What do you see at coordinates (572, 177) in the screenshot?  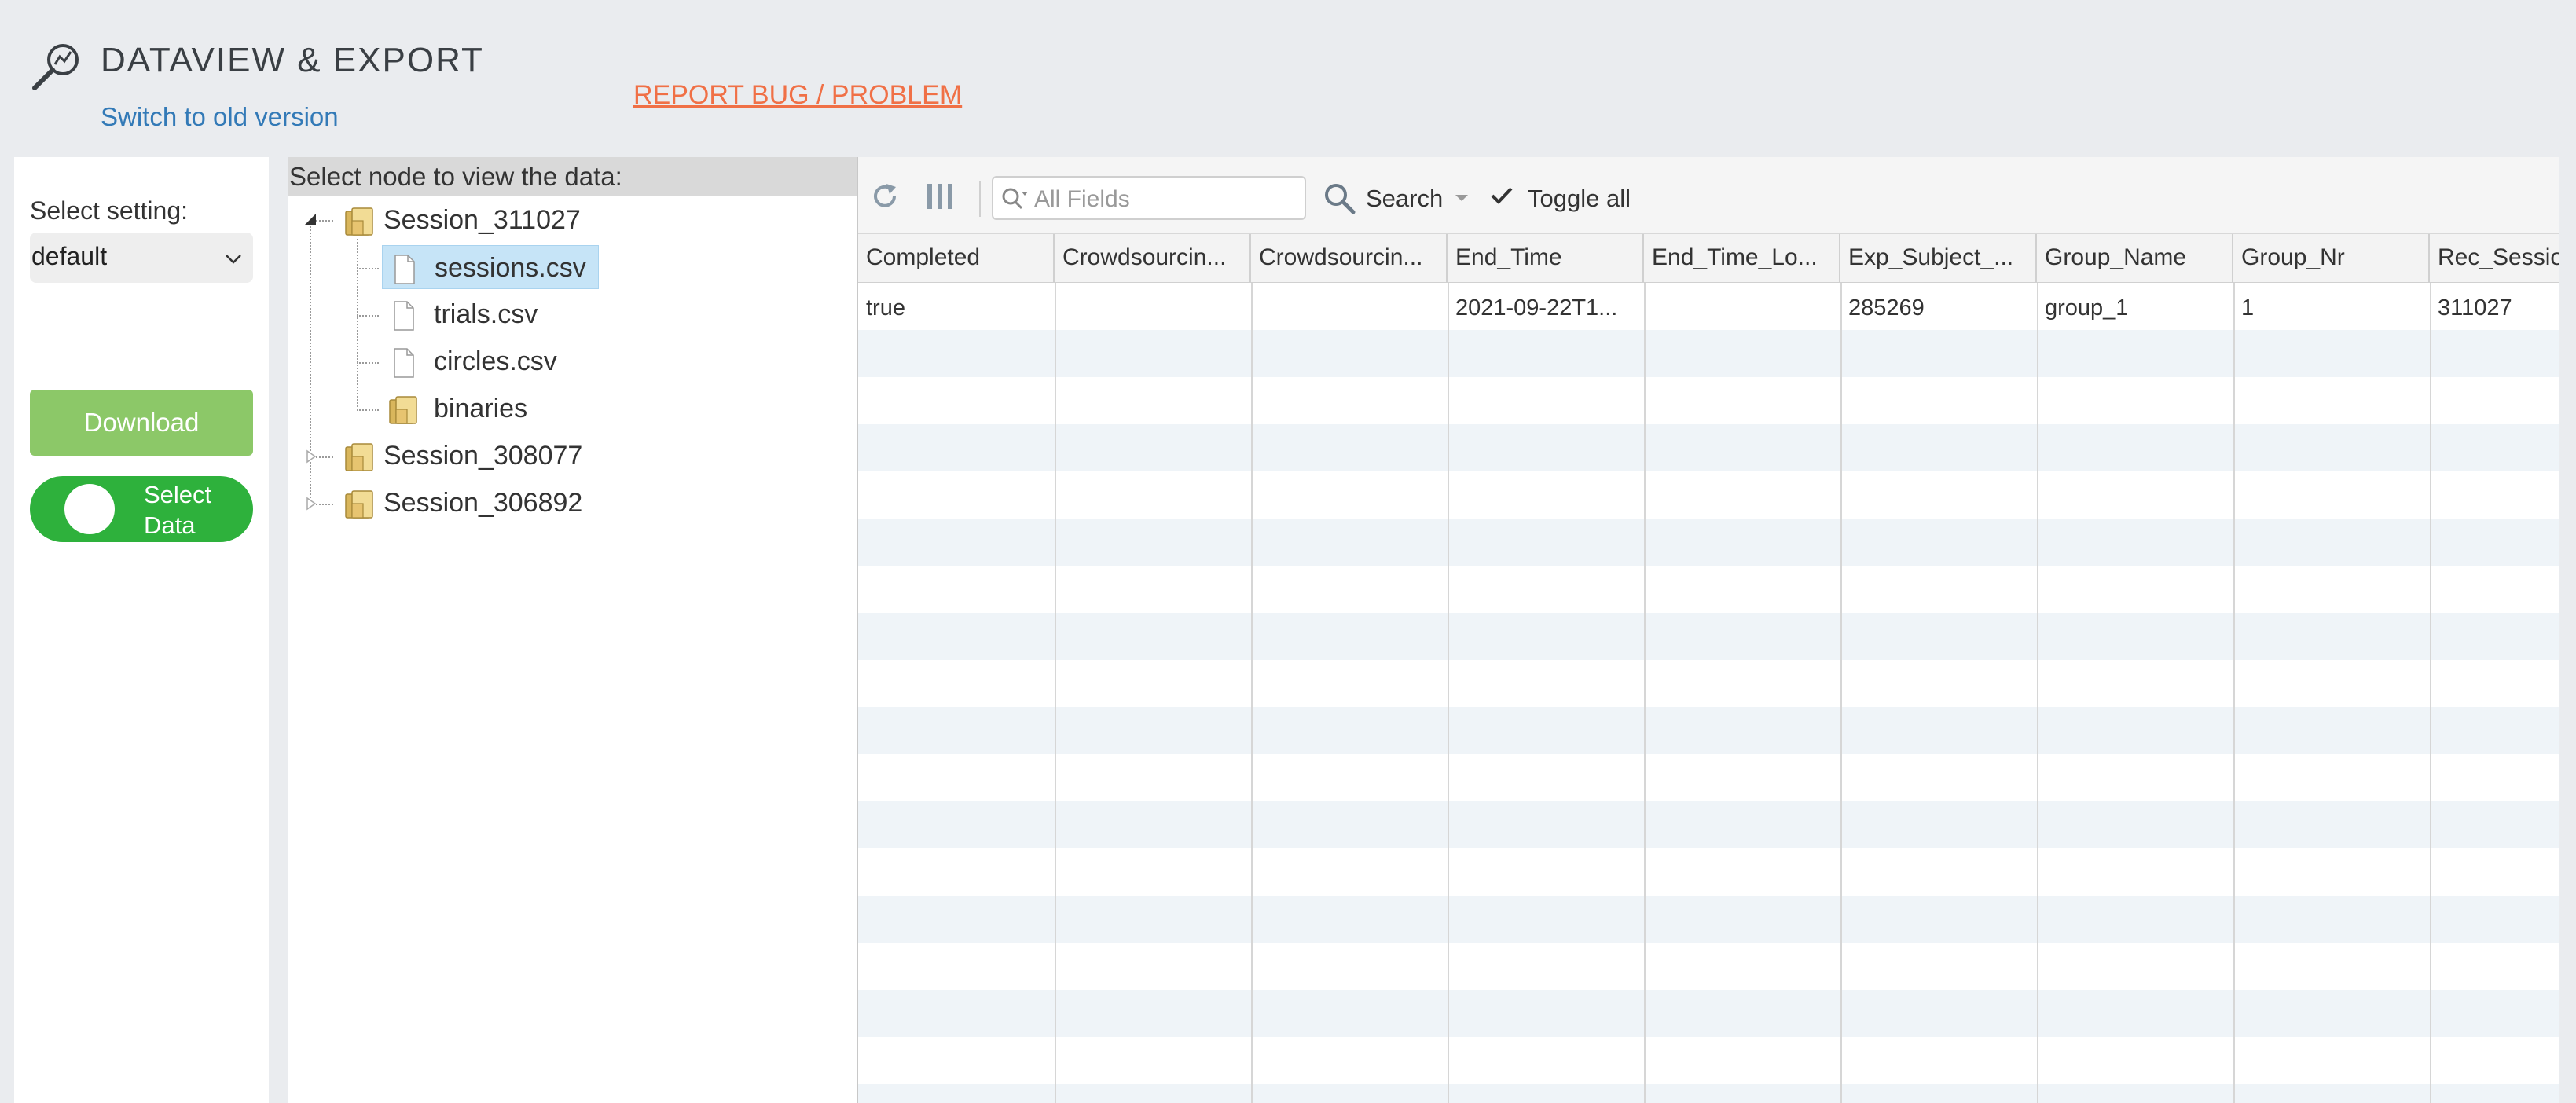 I see `tree-header: Select node to view the data:` at bounding box center [572, 177].